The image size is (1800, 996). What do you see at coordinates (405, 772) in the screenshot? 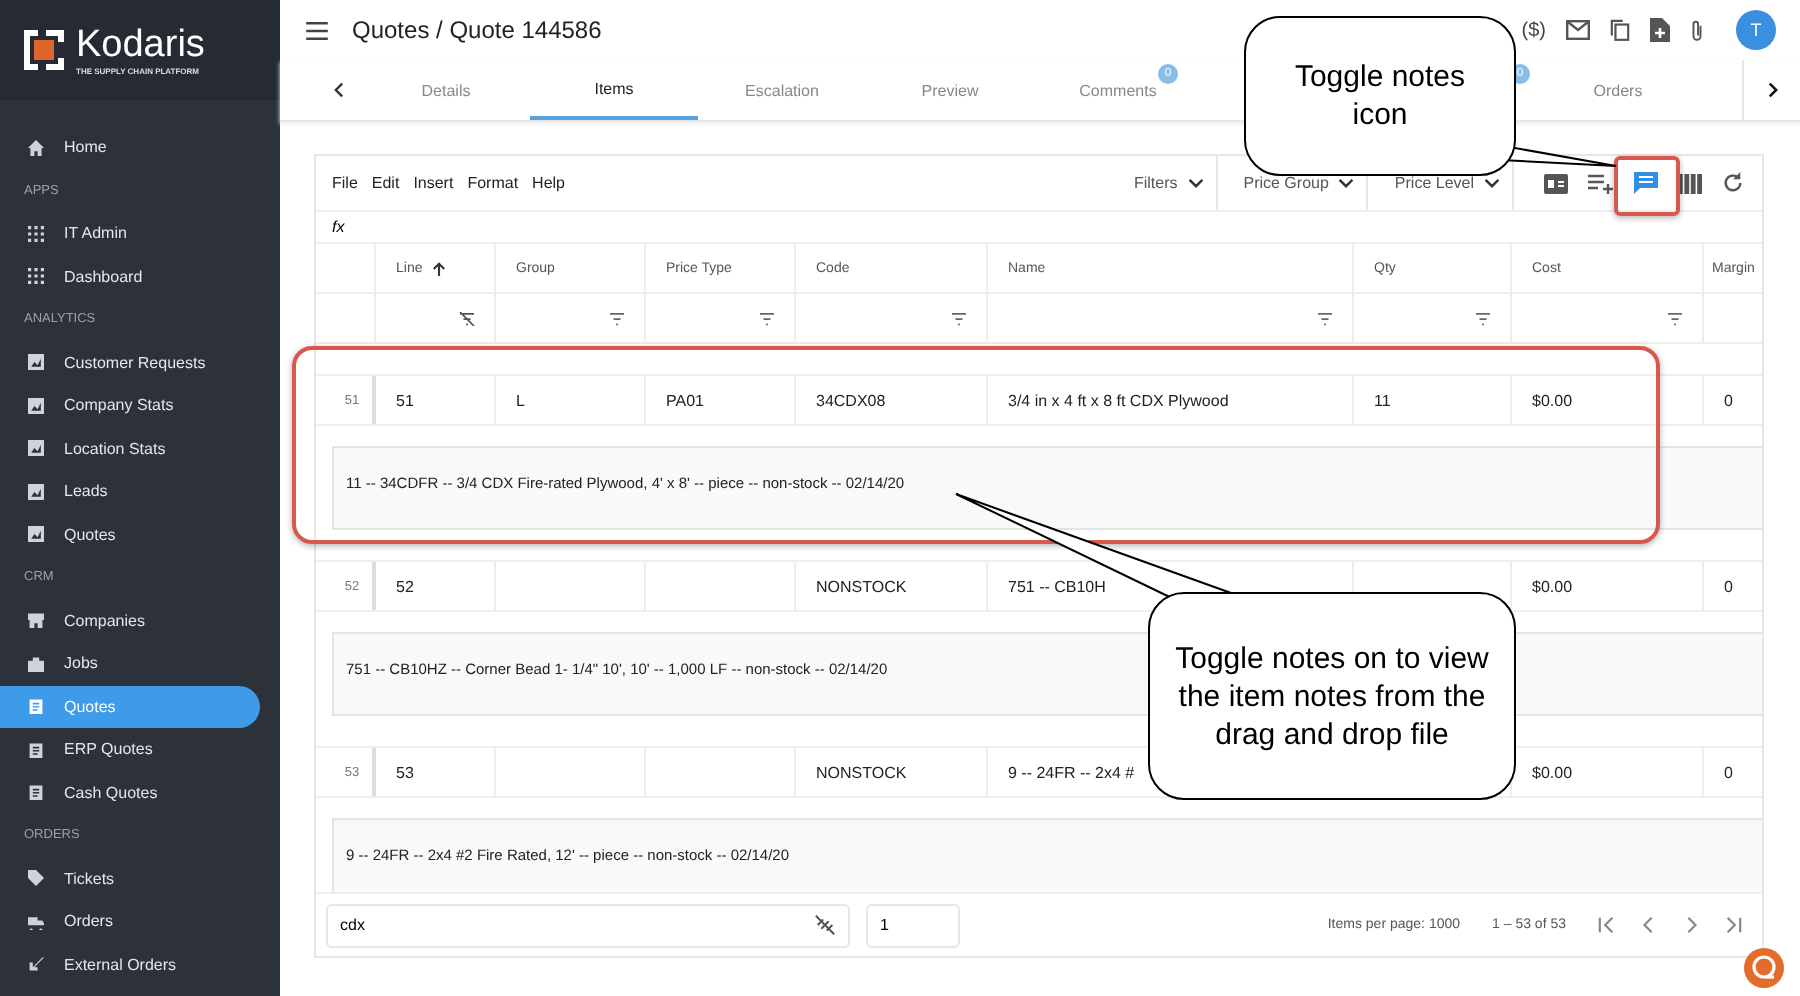
I see `table-cell: 53` at bounding box center [405, 772].